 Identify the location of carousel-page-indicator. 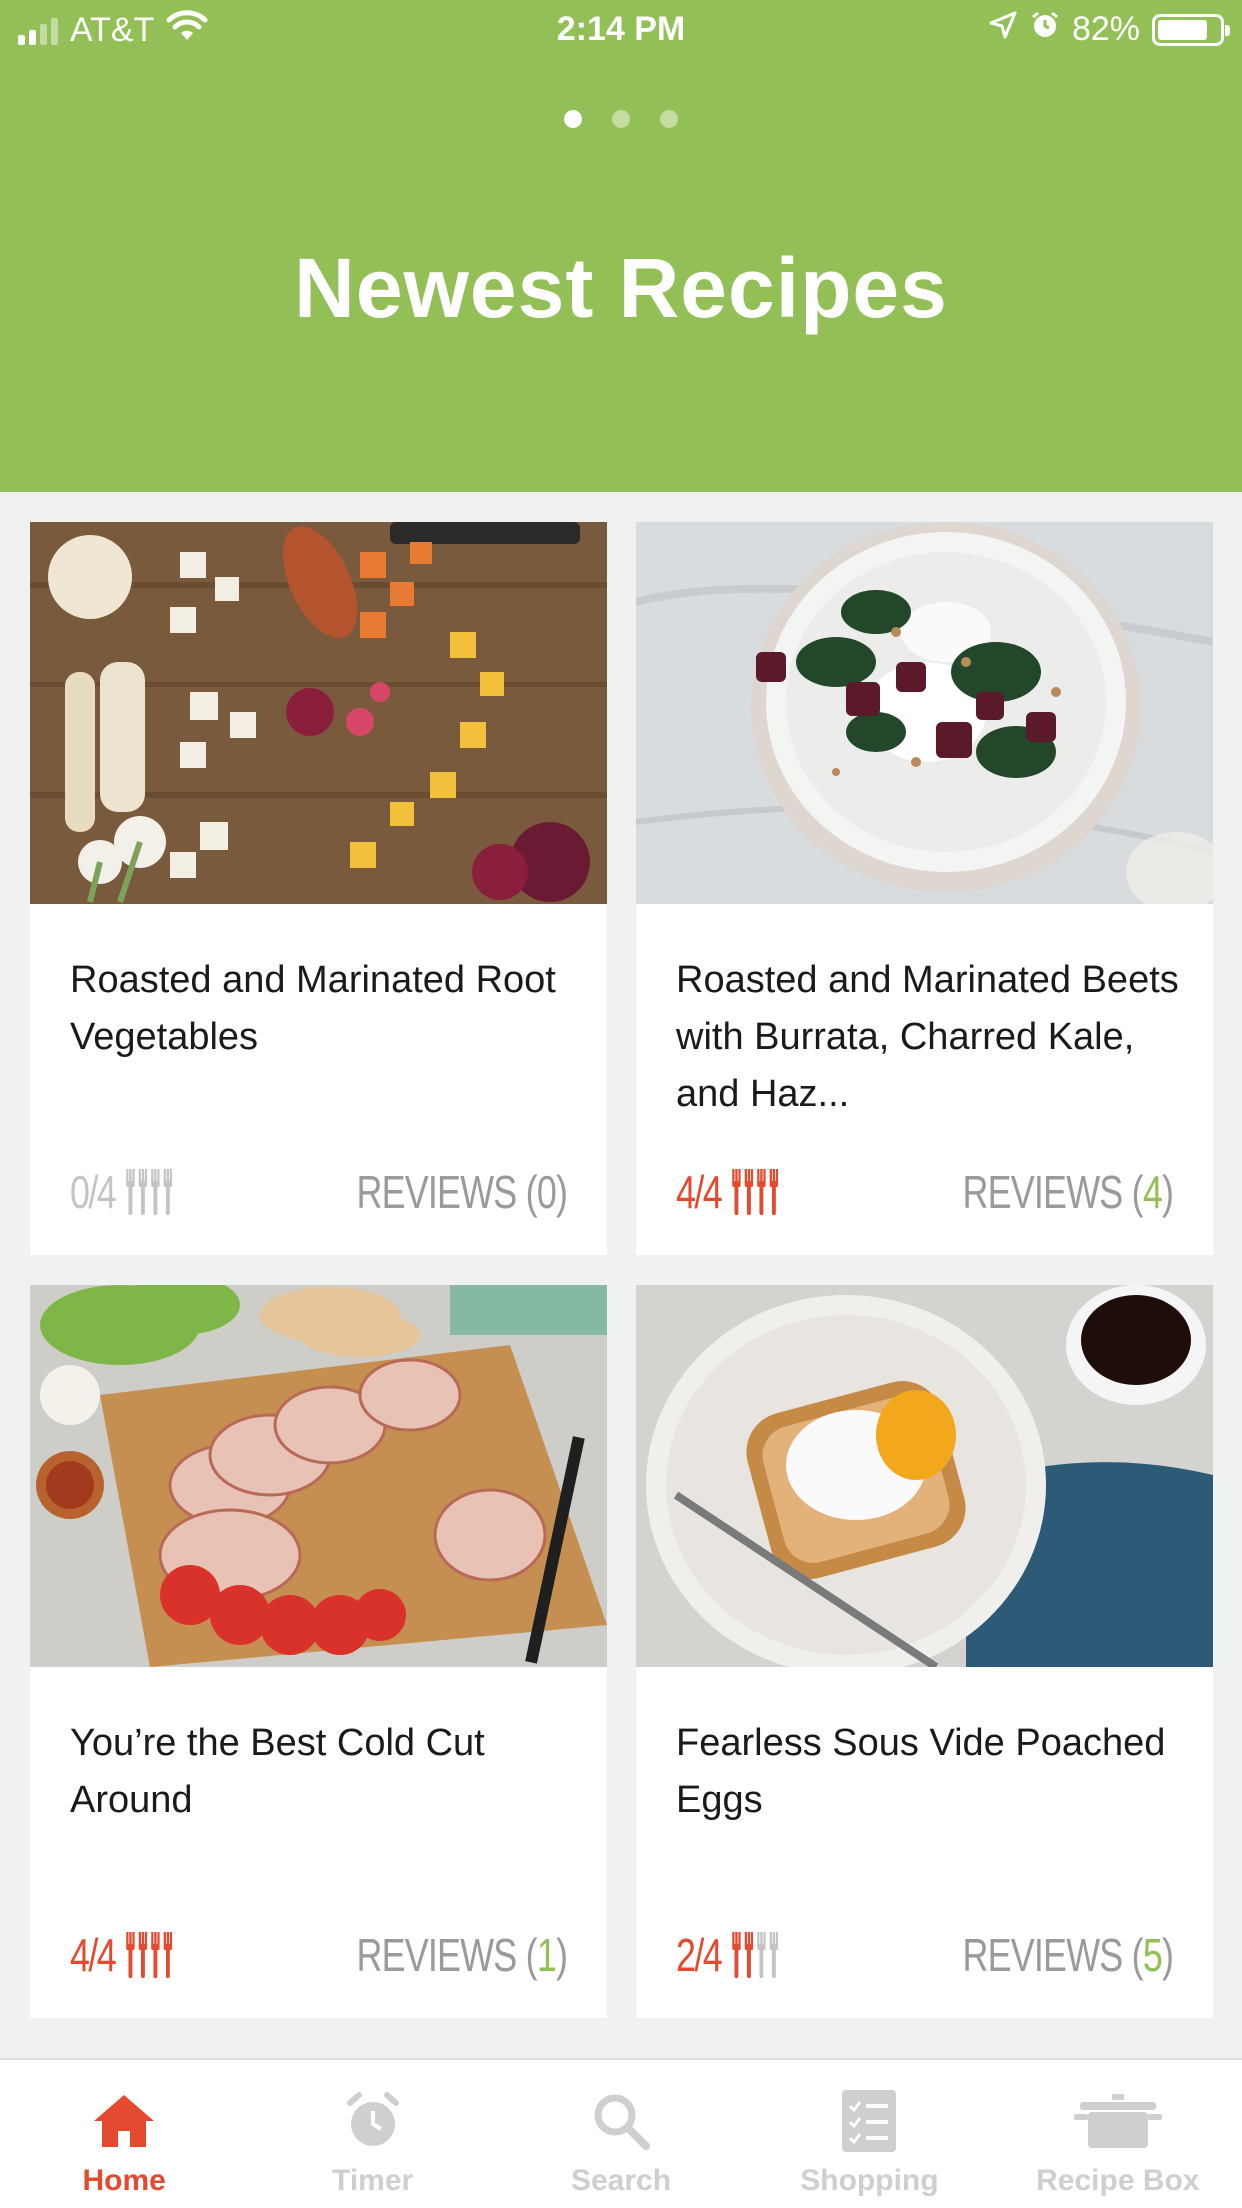
(621, 119).